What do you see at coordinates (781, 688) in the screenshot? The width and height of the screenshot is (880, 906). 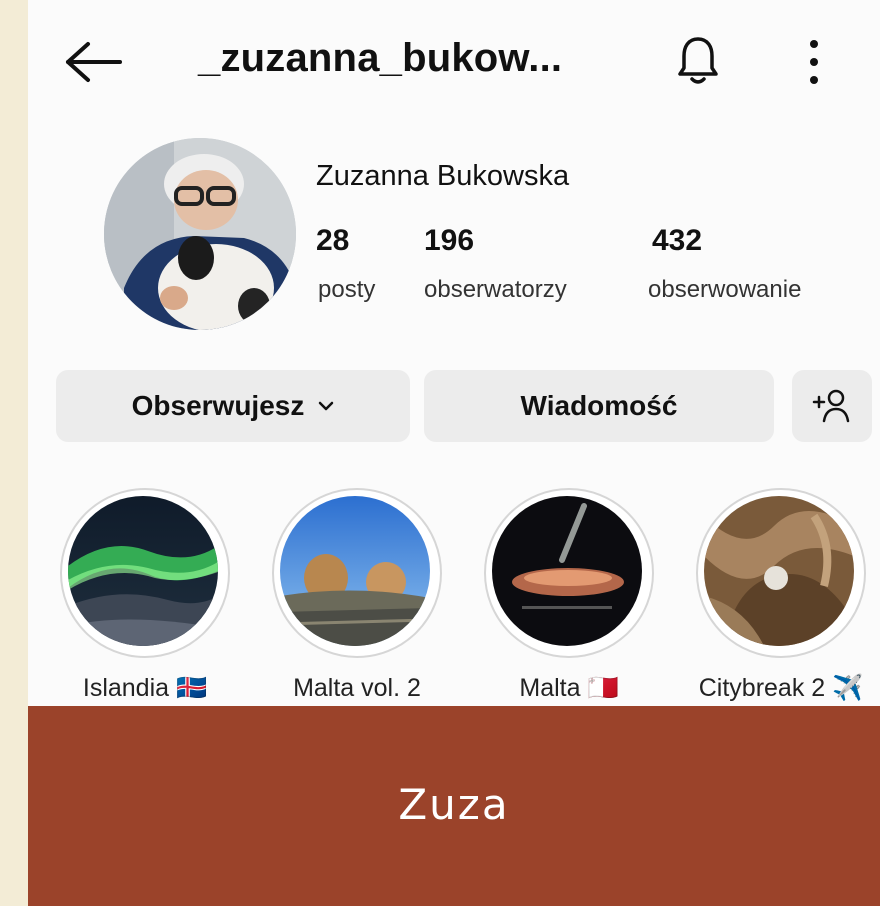 I see `highlight-label: Citybreak 2 ✈️` at bounding box center [781, 688].